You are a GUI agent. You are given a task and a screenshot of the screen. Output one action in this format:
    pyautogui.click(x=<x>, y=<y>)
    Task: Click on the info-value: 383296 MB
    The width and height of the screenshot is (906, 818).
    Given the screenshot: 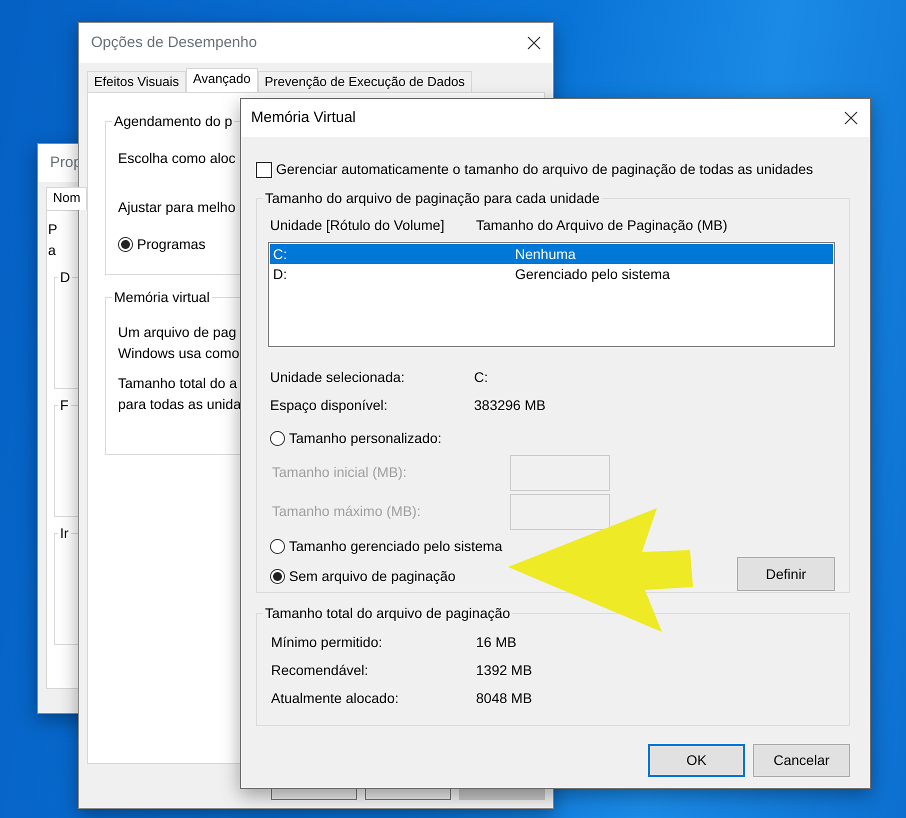 What is the action you would take?
    pyautogui.click(x=510, y=405)
    